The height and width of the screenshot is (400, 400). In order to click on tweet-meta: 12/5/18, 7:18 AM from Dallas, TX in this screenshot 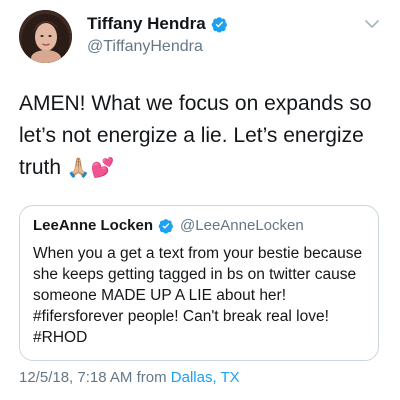, I will do `click(129, 377)`.